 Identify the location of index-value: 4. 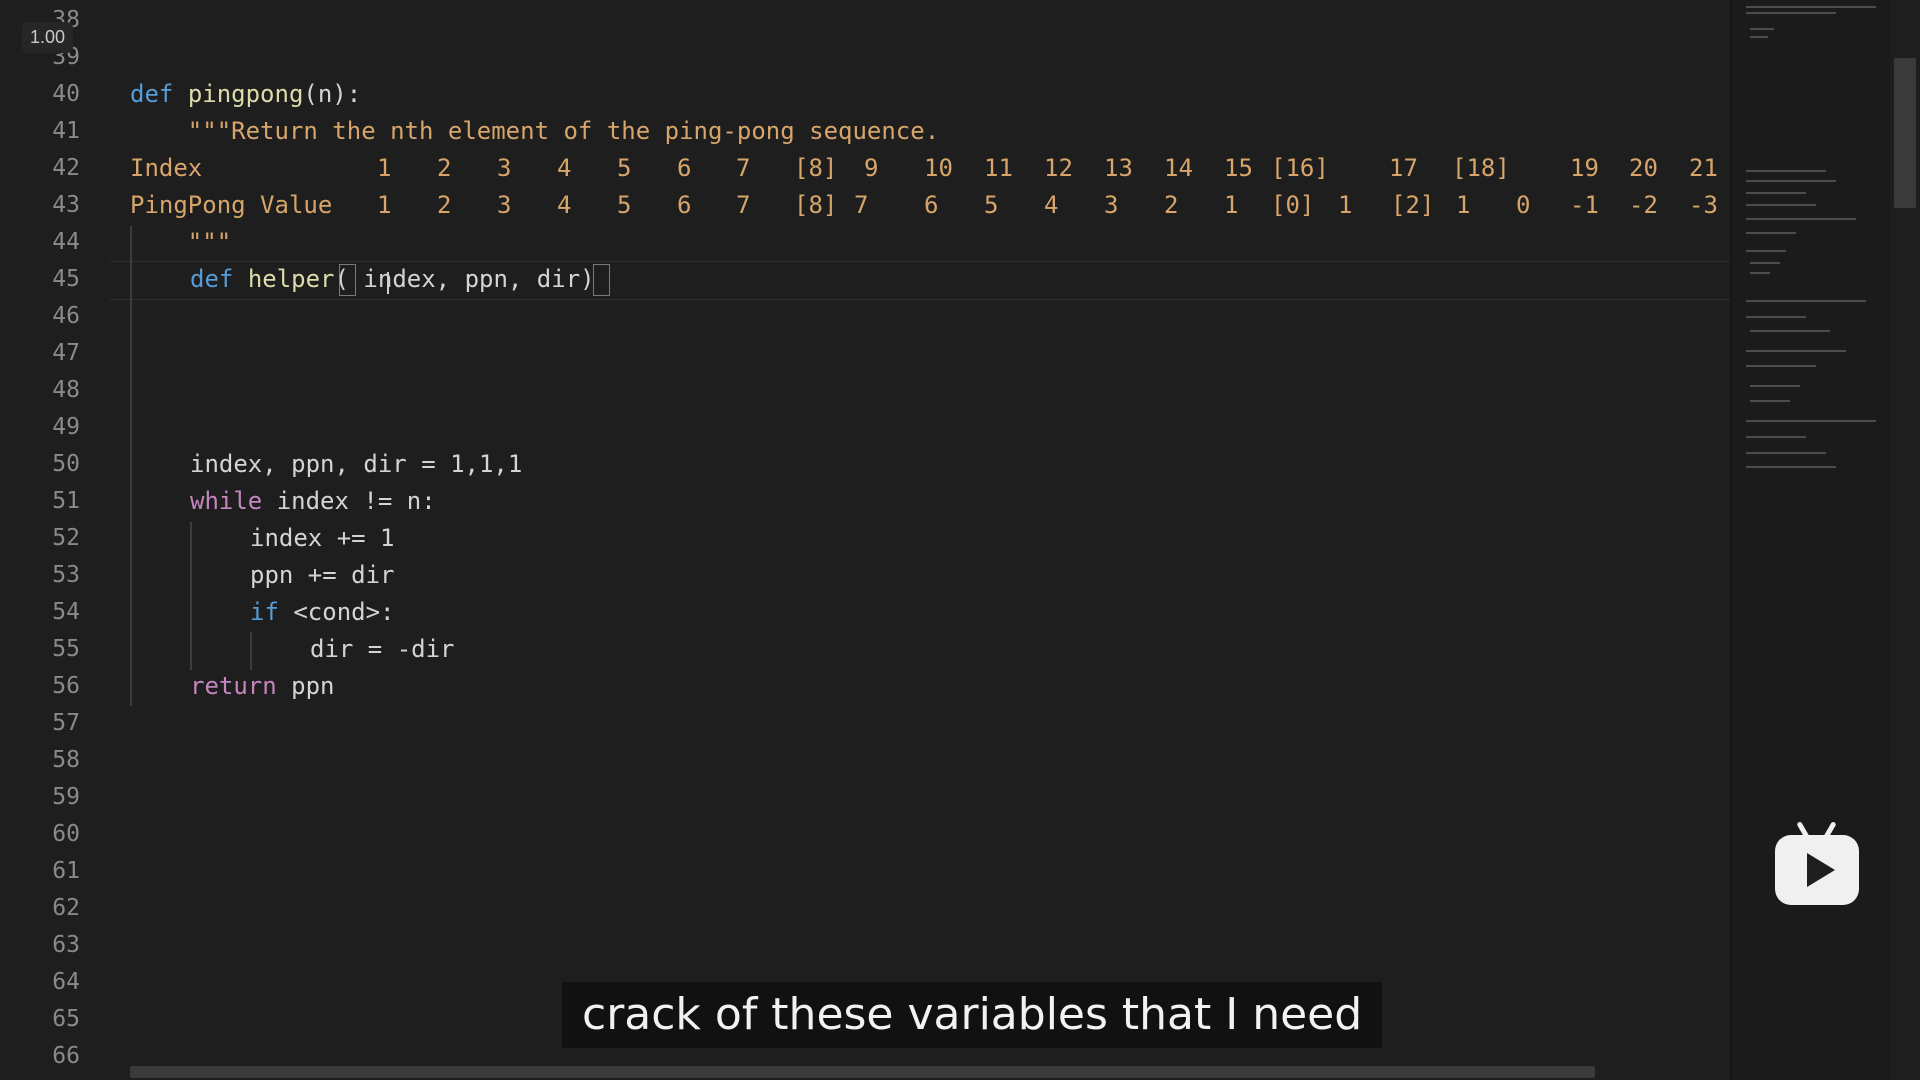
(564, 168).